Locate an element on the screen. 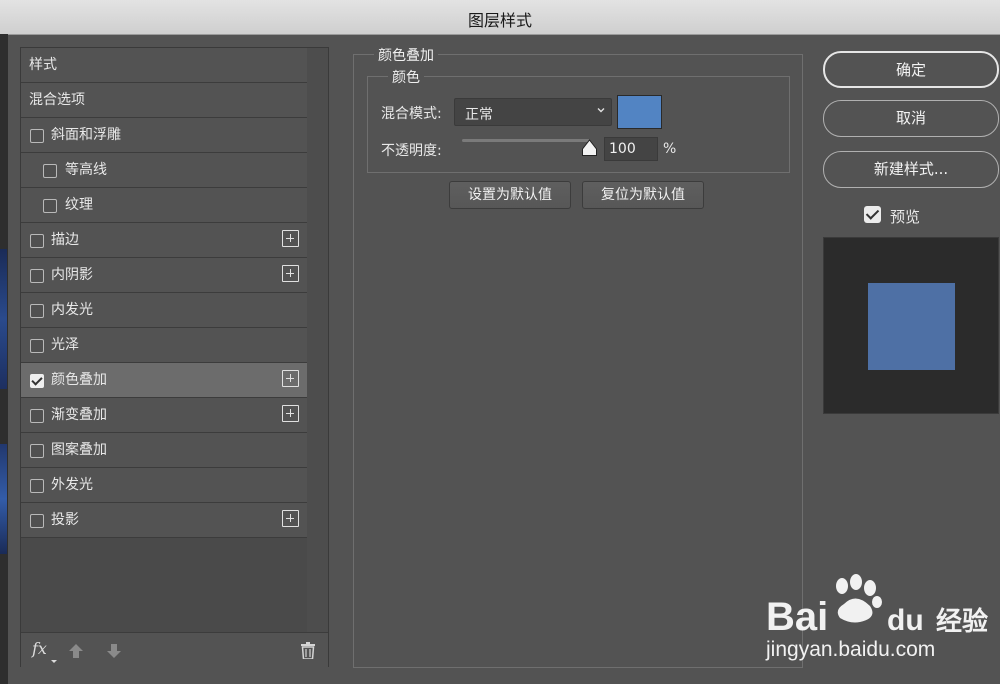 The height and width of the screenshot is (684, 1000). style-item: 图案叠加 is located at coordinates (164, 450).